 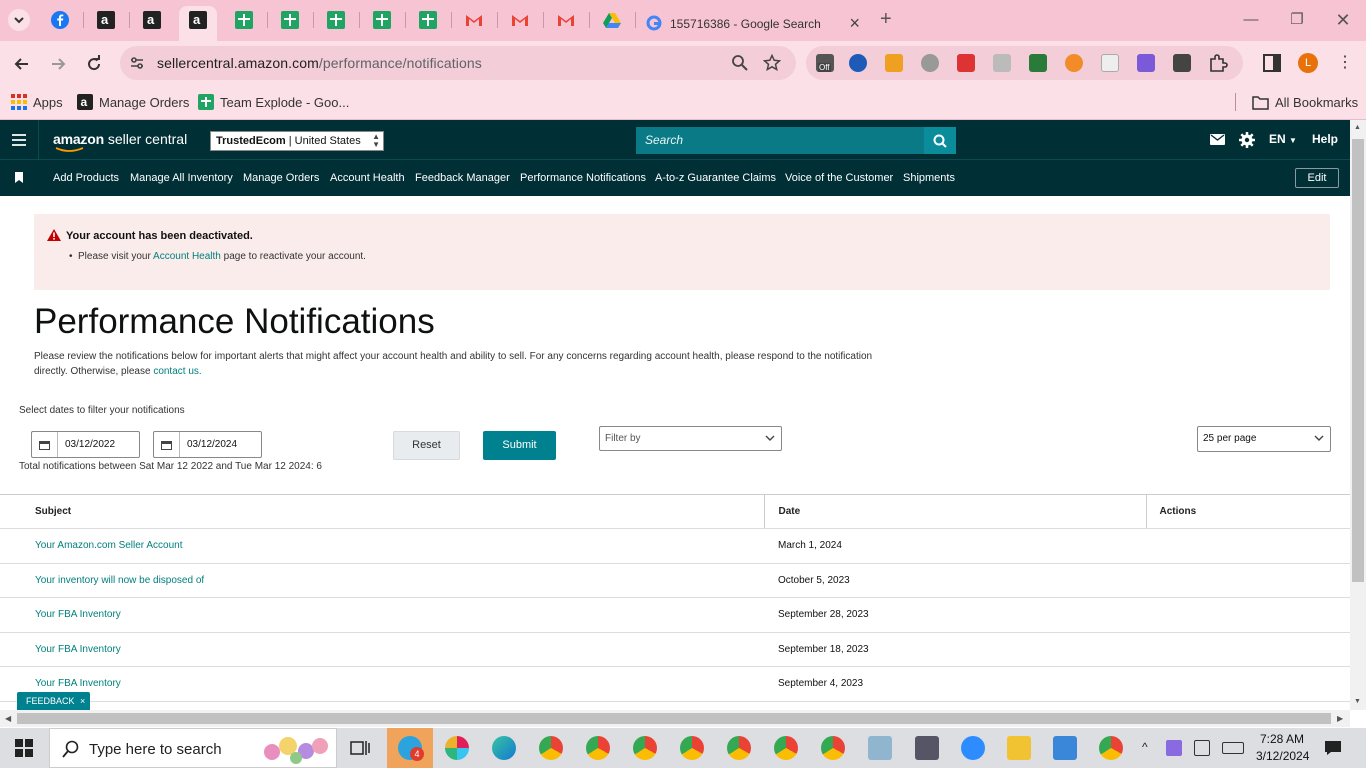 I want to click on zoom-app-icon, so click(x=973, y=748).